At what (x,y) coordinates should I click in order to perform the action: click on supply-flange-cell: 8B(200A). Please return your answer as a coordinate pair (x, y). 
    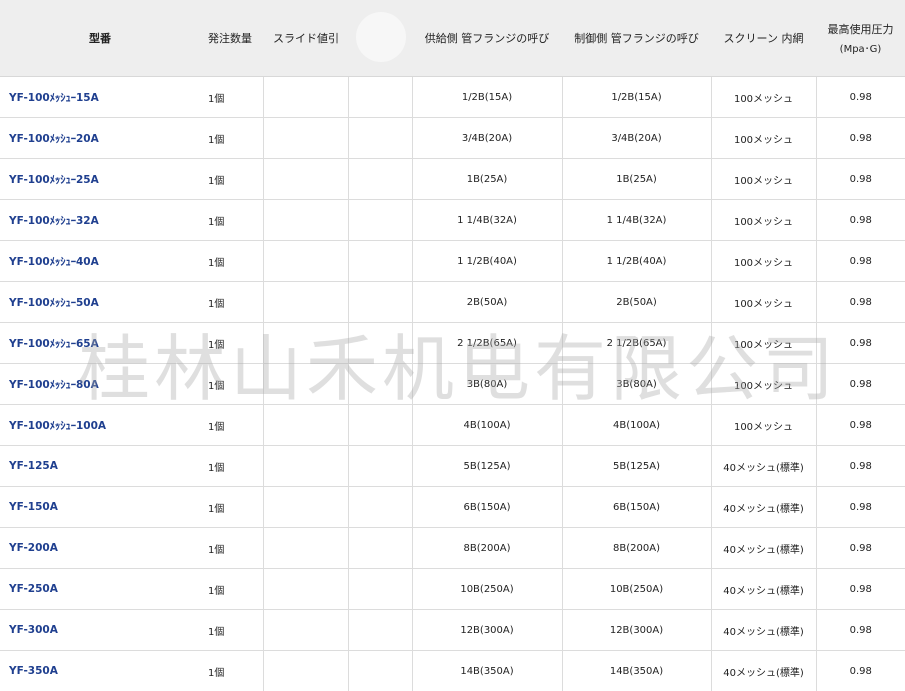
    Looking at the image, I should click on (487, 548).